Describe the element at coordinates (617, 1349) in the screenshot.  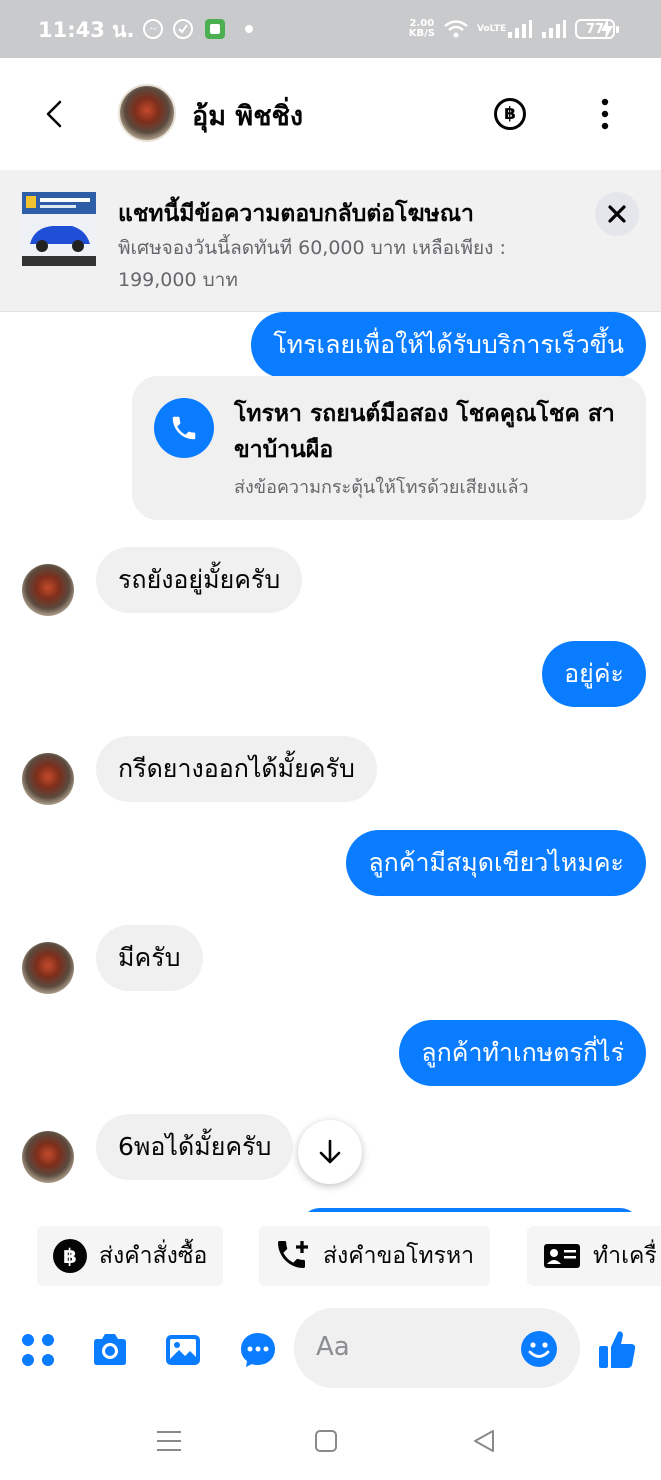
I see `like-icon` at that location.